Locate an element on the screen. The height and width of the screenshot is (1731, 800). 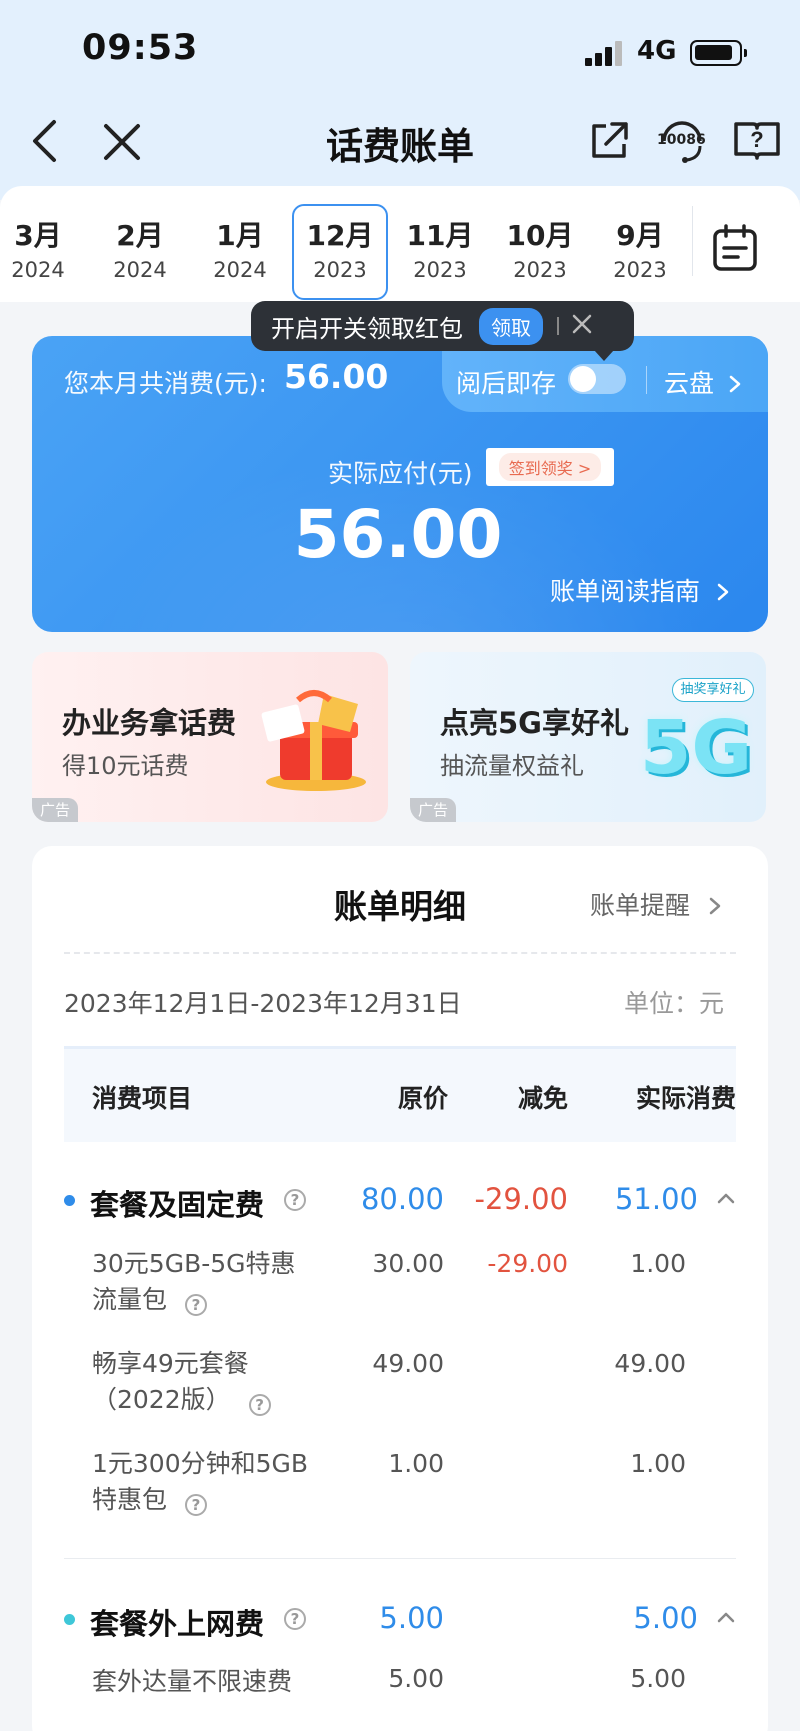
month-tab-2024-03: 3月 2024 is located at coordinates (43, 252).